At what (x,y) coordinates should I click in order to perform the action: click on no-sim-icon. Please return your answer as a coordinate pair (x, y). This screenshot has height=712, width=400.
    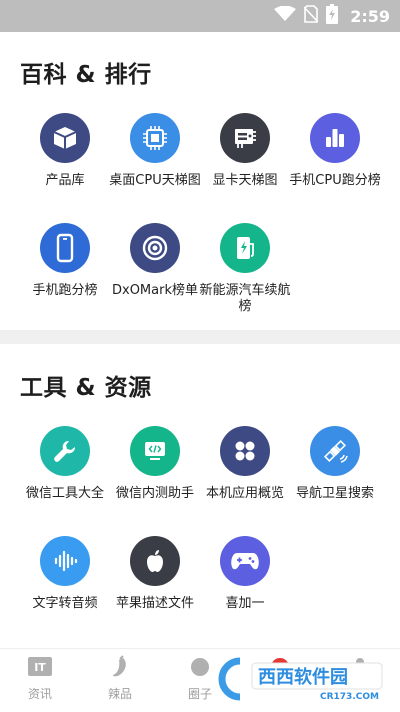
    Looking at the image, I should click on (311, 16).